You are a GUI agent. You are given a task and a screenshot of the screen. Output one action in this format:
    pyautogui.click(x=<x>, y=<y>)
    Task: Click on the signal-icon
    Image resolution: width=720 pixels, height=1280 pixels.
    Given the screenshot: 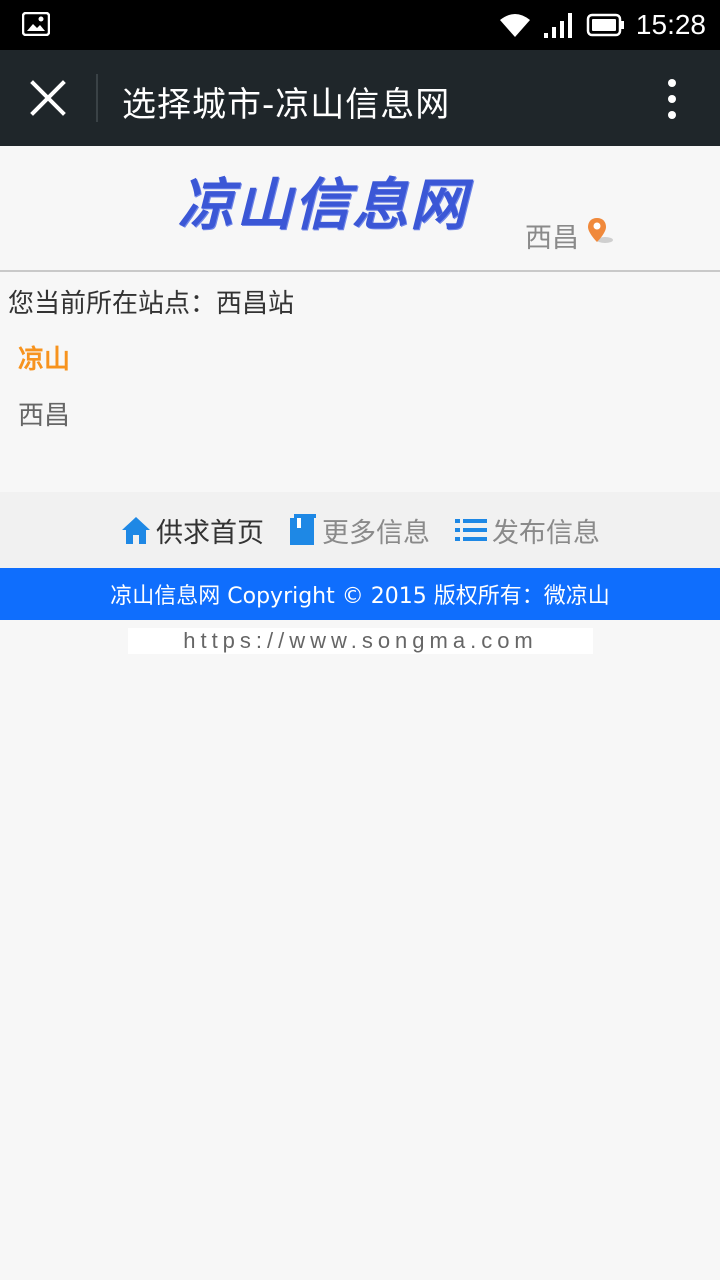 What is the action you would take?
    pyautogui.click(x=557, y=25)
    